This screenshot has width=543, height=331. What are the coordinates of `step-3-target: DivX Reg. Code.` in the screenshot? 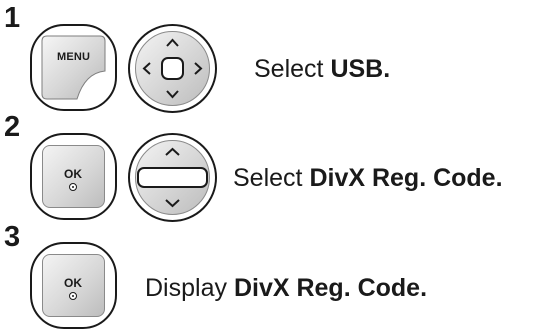 It's located at (330, 288).